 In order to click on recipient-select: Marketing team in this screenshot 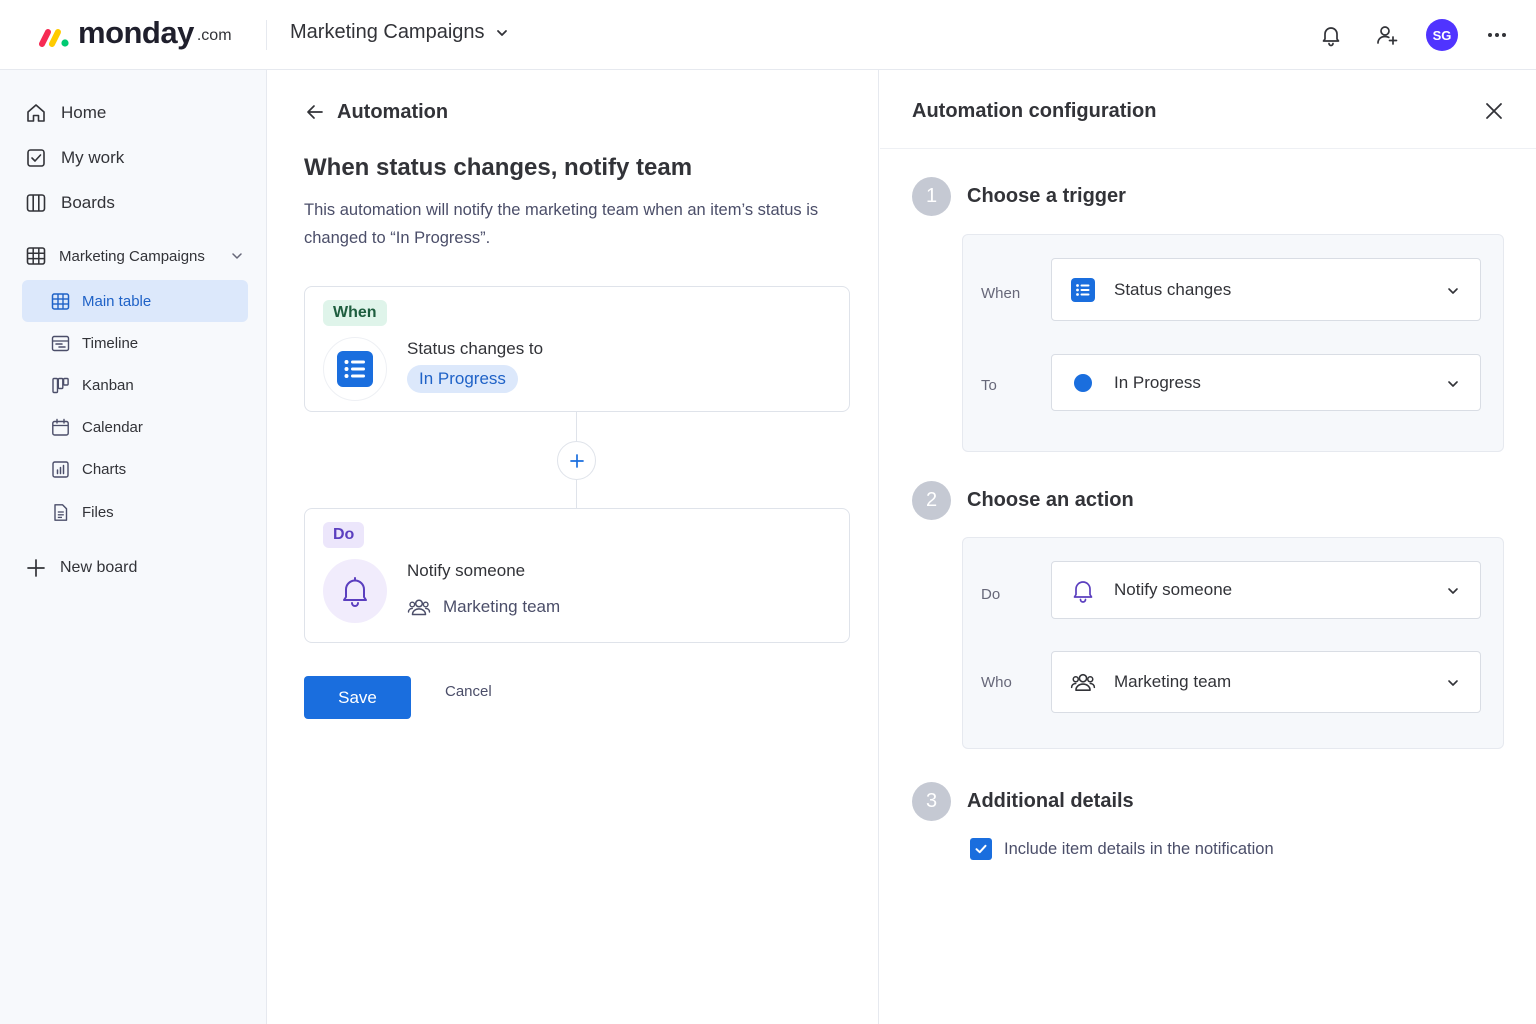, I will do `click(1266, 682)`.